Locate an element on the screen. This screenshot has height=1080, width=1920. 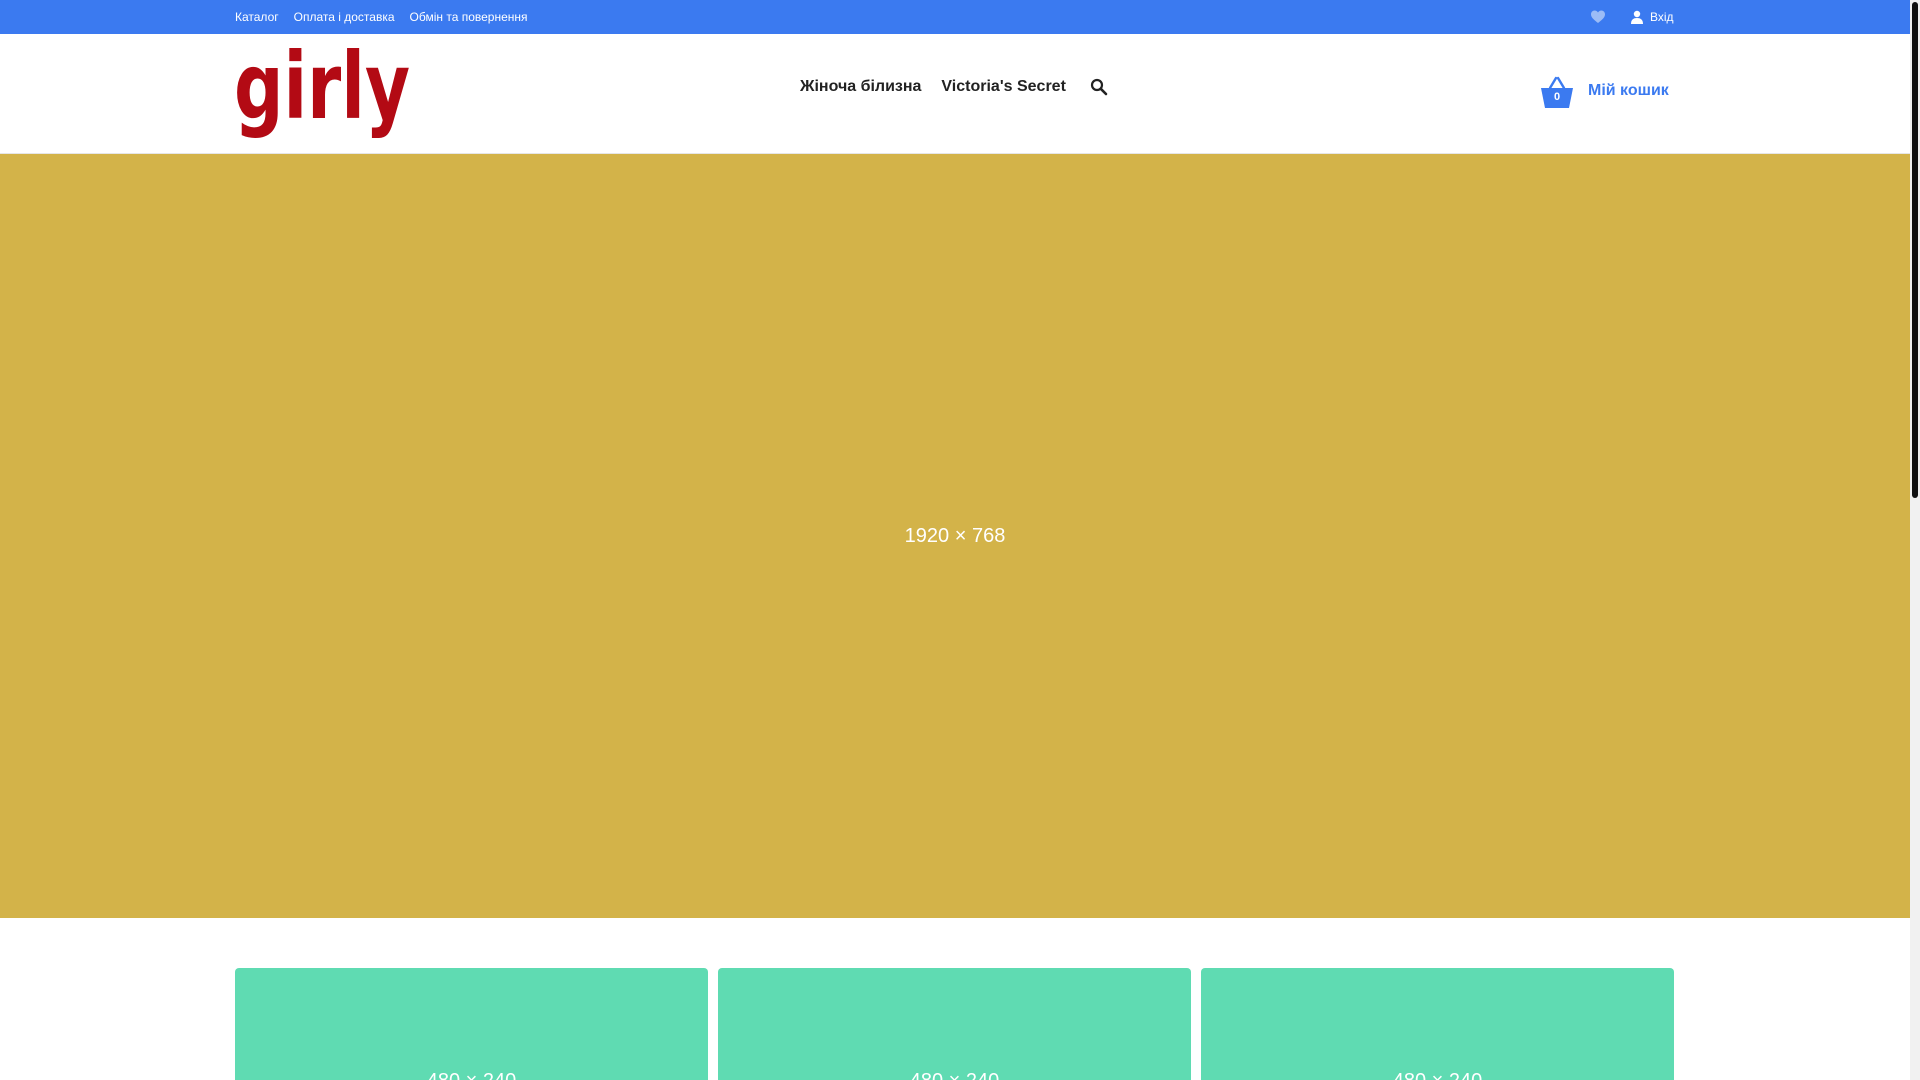
basket: 0 is located at coordinates (1557, 93).